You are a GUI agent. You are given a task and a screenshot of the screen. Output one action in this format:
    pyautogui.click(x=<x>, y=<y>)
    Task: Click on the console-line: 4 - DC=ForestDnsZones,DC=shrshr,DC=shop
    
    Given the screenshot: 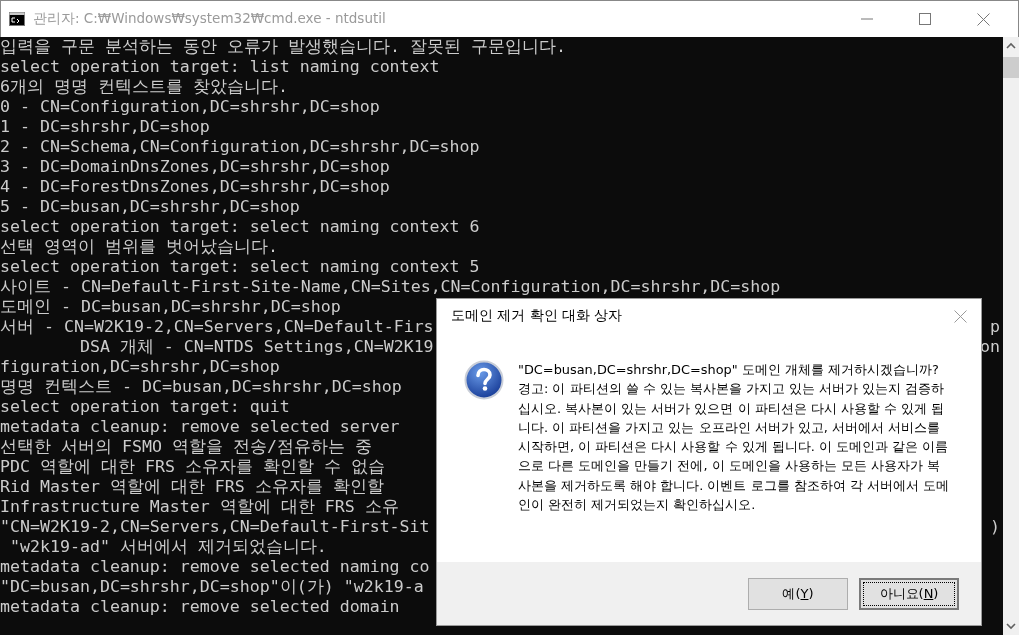 What is the action you would take?
    pyautogui.click(x=195, y=187)
    